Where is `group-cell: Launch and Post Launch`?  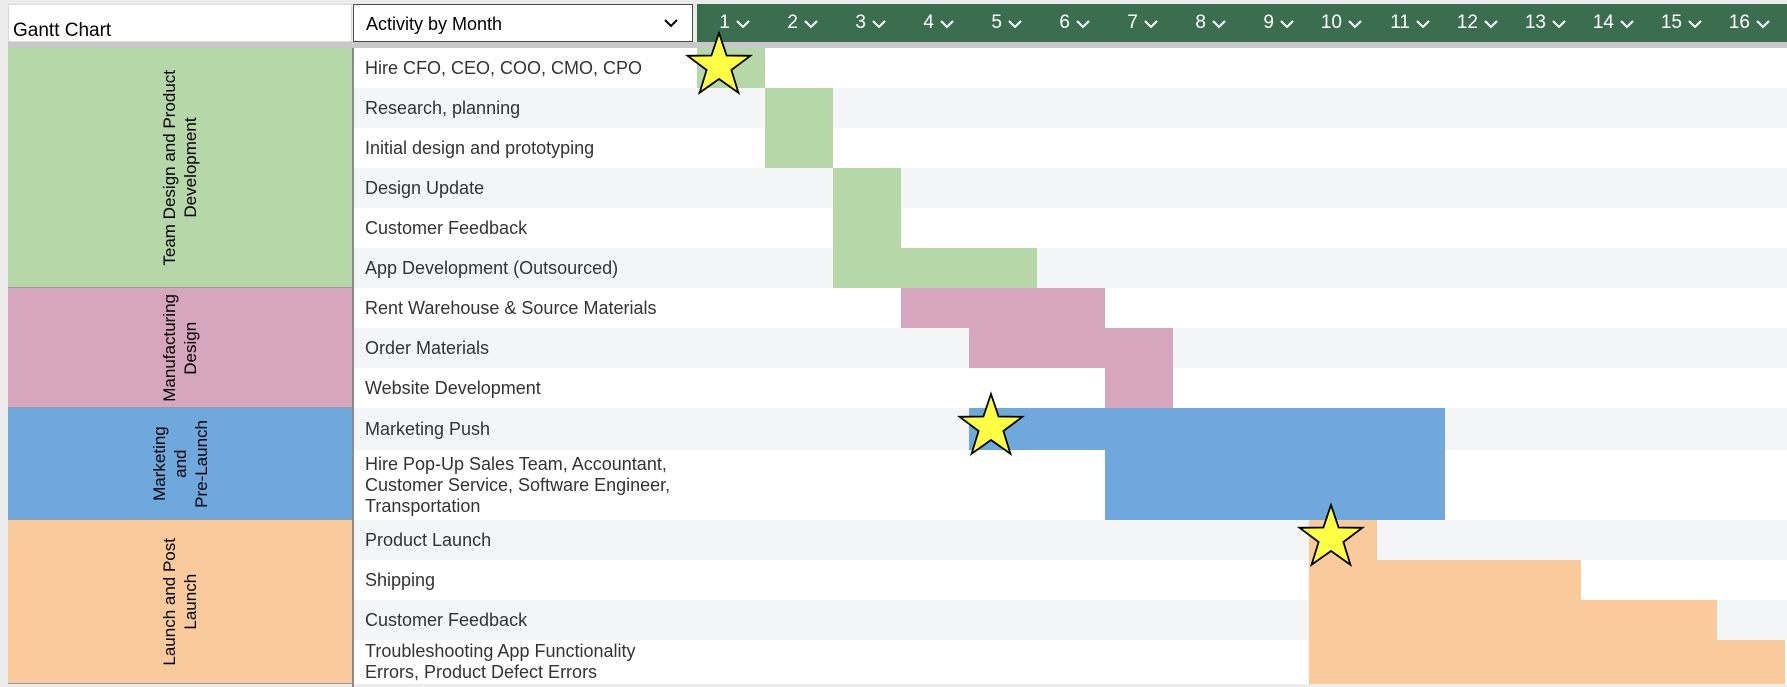
group-cell: Launch and Post Launch is located at coordinates (180, 602).